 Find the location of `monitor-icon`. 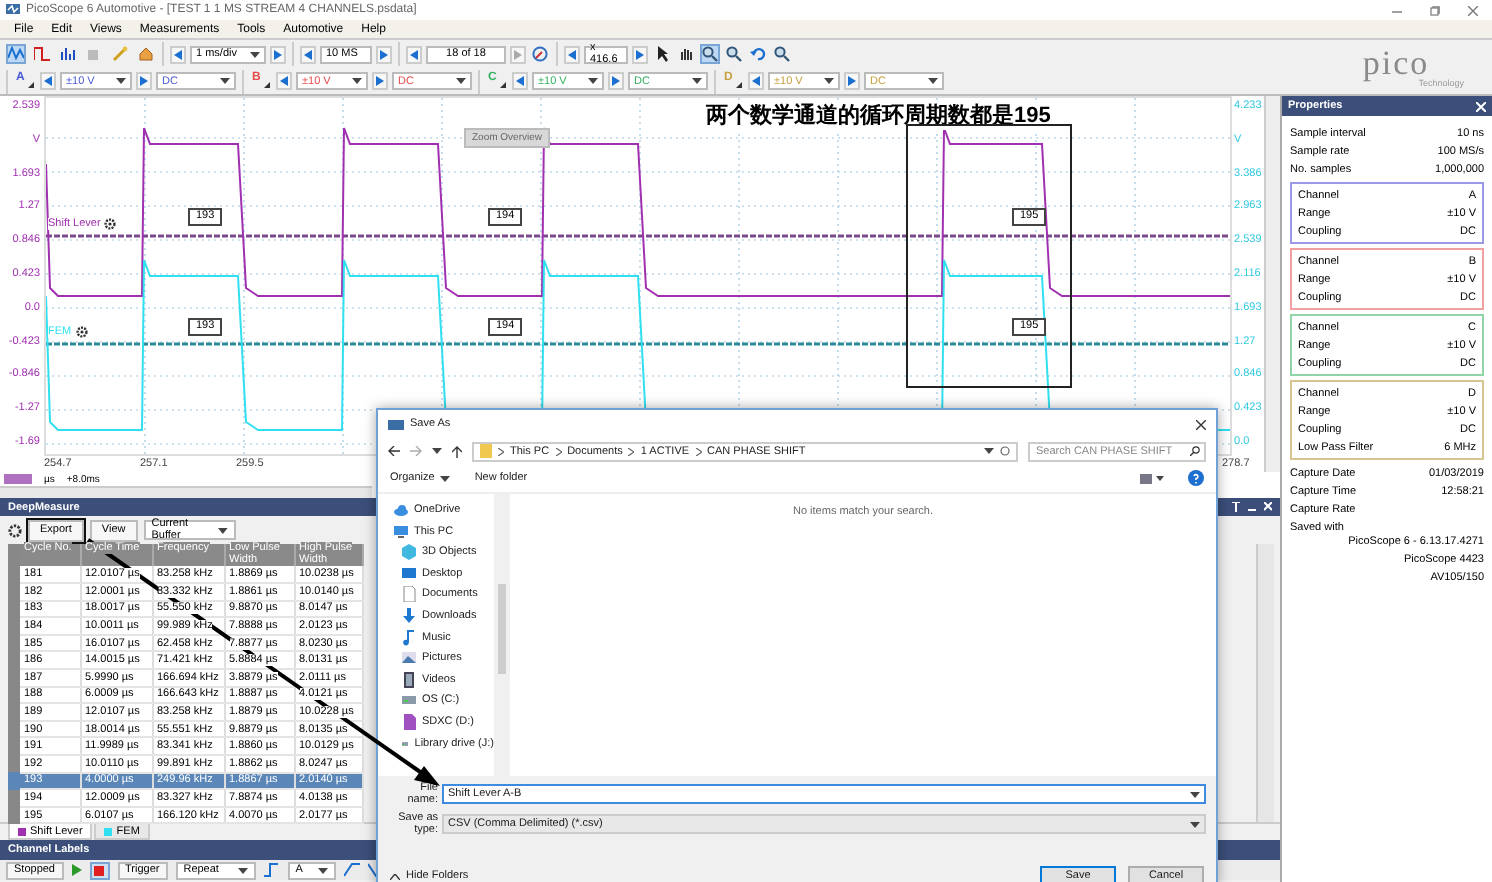

monitor-icon is located at coordinates (401, 531).